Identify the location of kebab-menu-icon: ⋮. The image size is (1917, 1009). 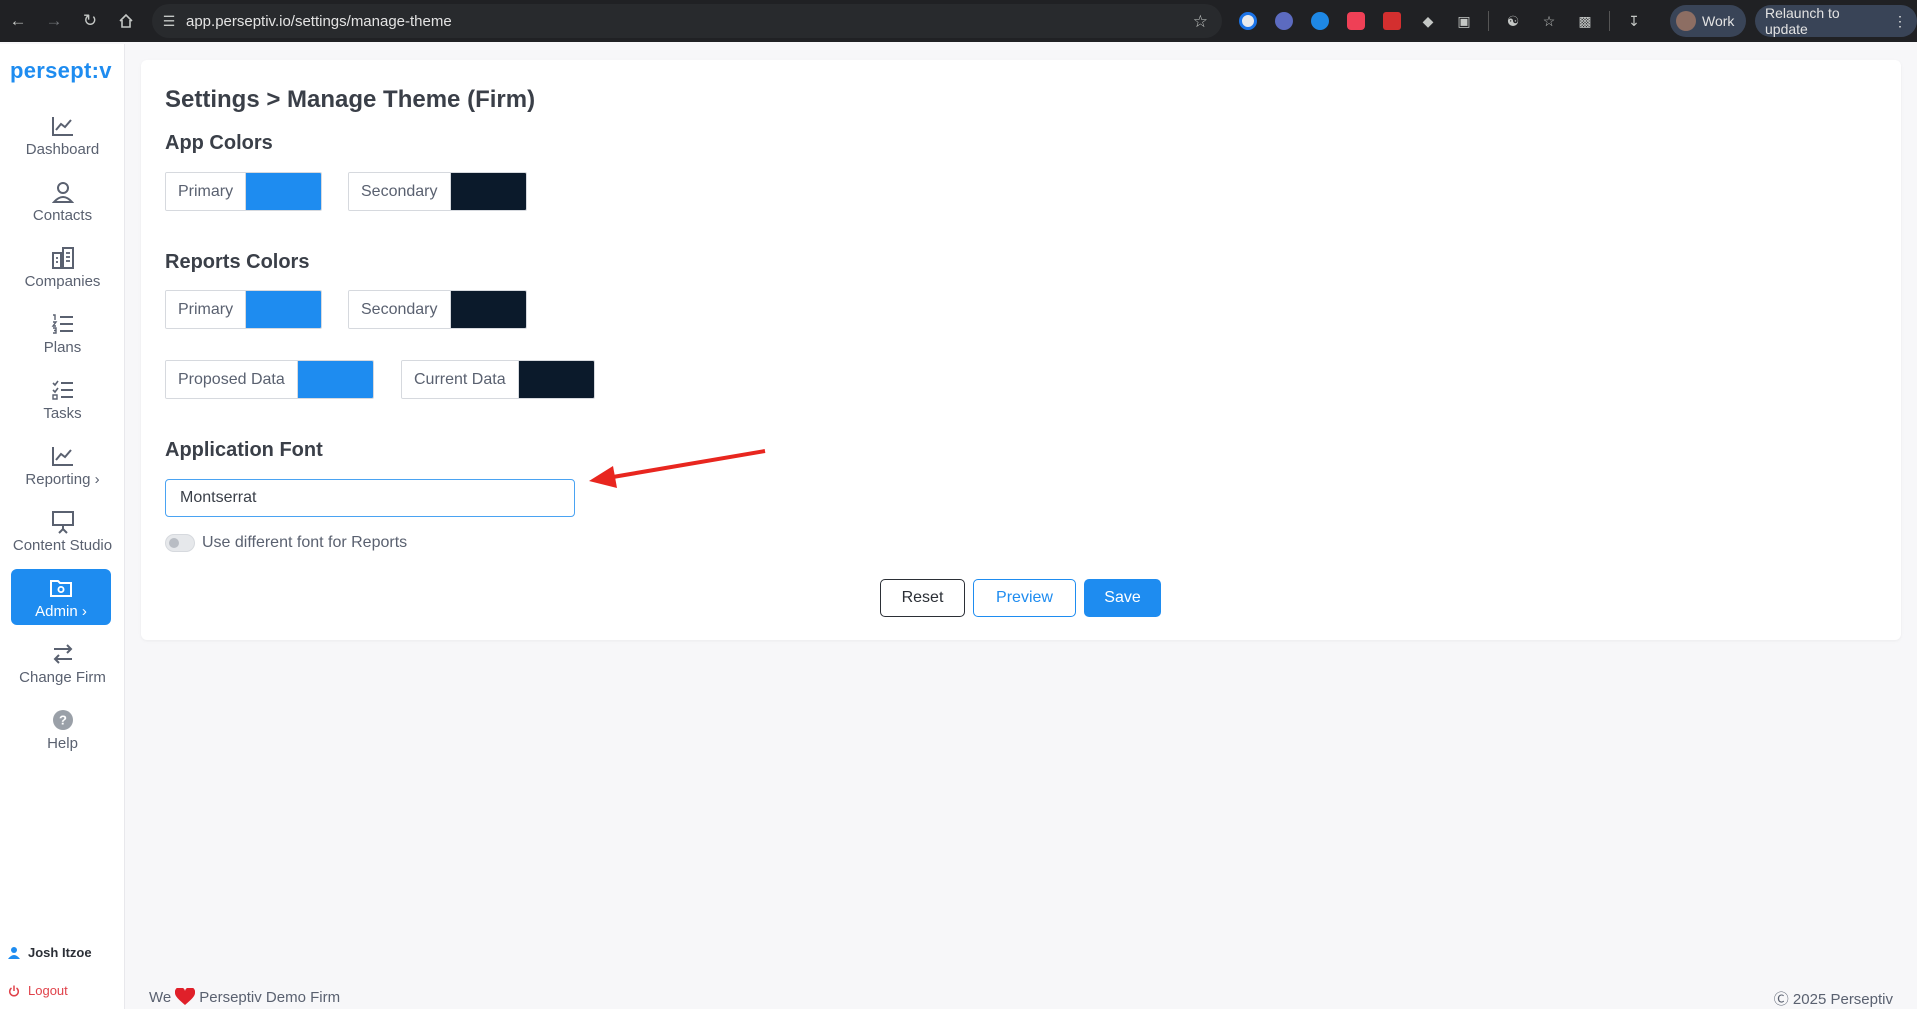
(1900, 21).